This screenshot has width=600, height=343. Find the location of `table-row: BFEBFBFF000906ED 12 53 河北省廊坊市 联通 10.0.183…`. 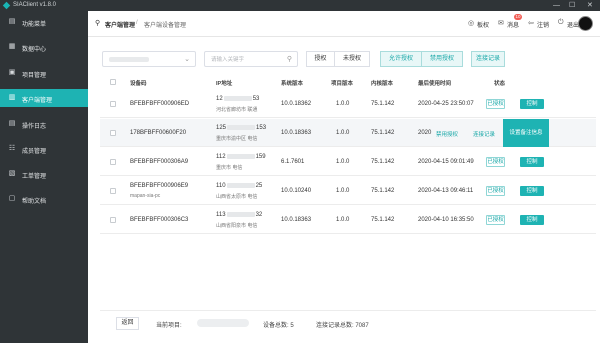

table-row: BFEBFBFF000906ED 12 53 河北省廊坊市 联通 10.0.183… is located at coordinates (348, 104).